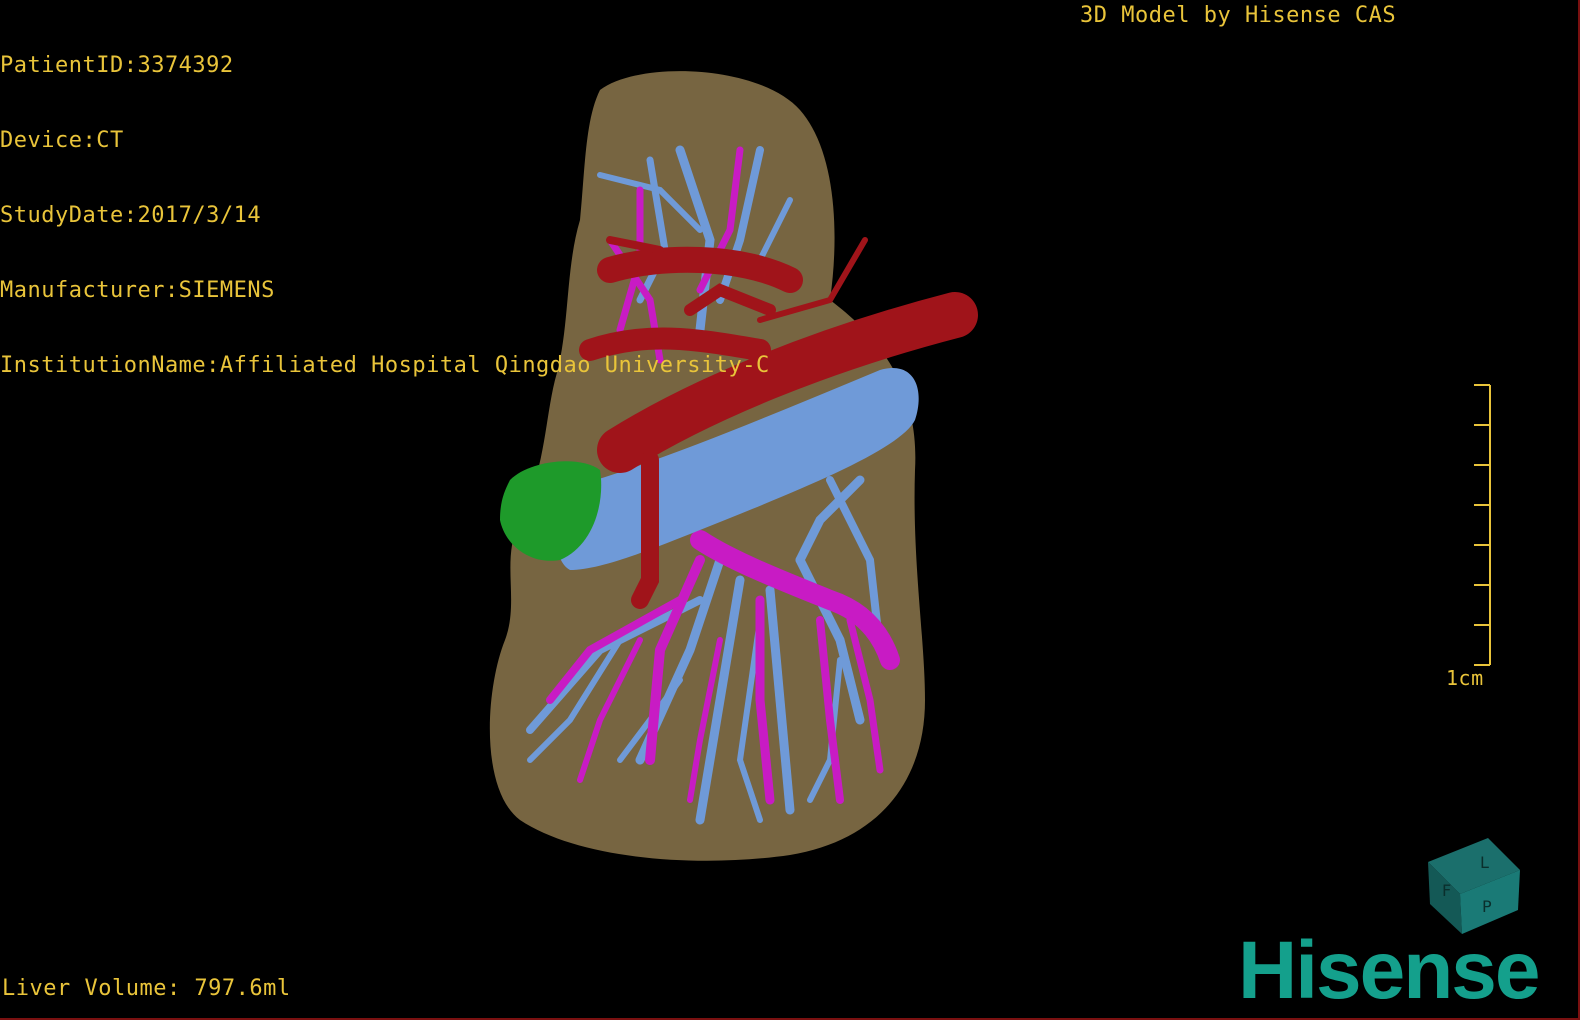 Image resolution: width=1580 pixels, height=1020 pixels. Describe the element at coordinates (146, 988) in the screenshot. I see `liver-volume-text: Liver Volume: 797.6ml` at that location.